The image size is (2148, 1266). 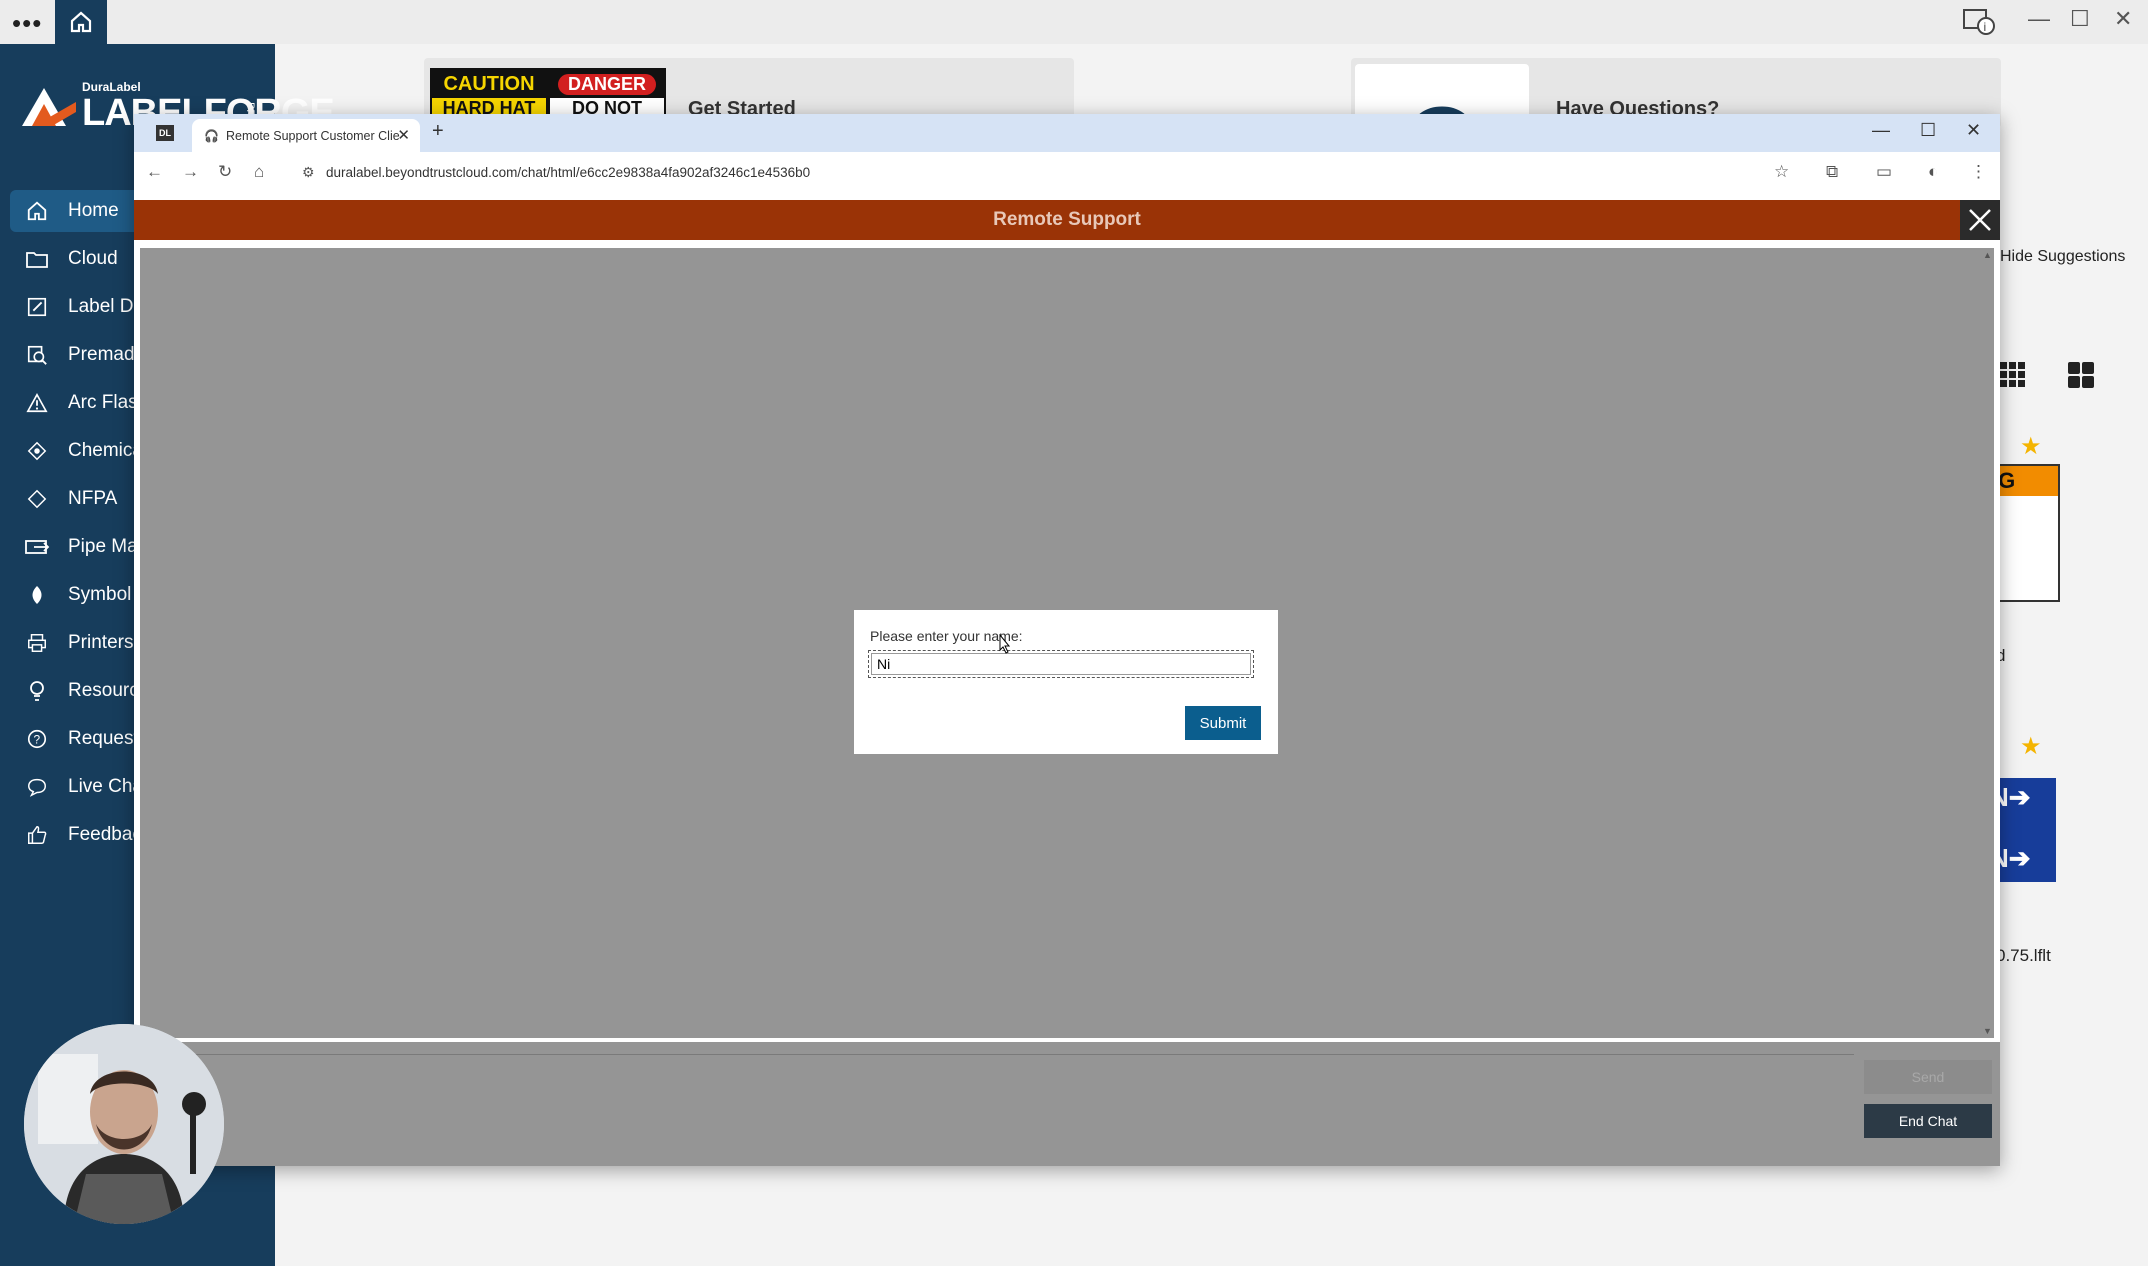 I want to click on remote-support-close-button, so click(x=1980, y=220).